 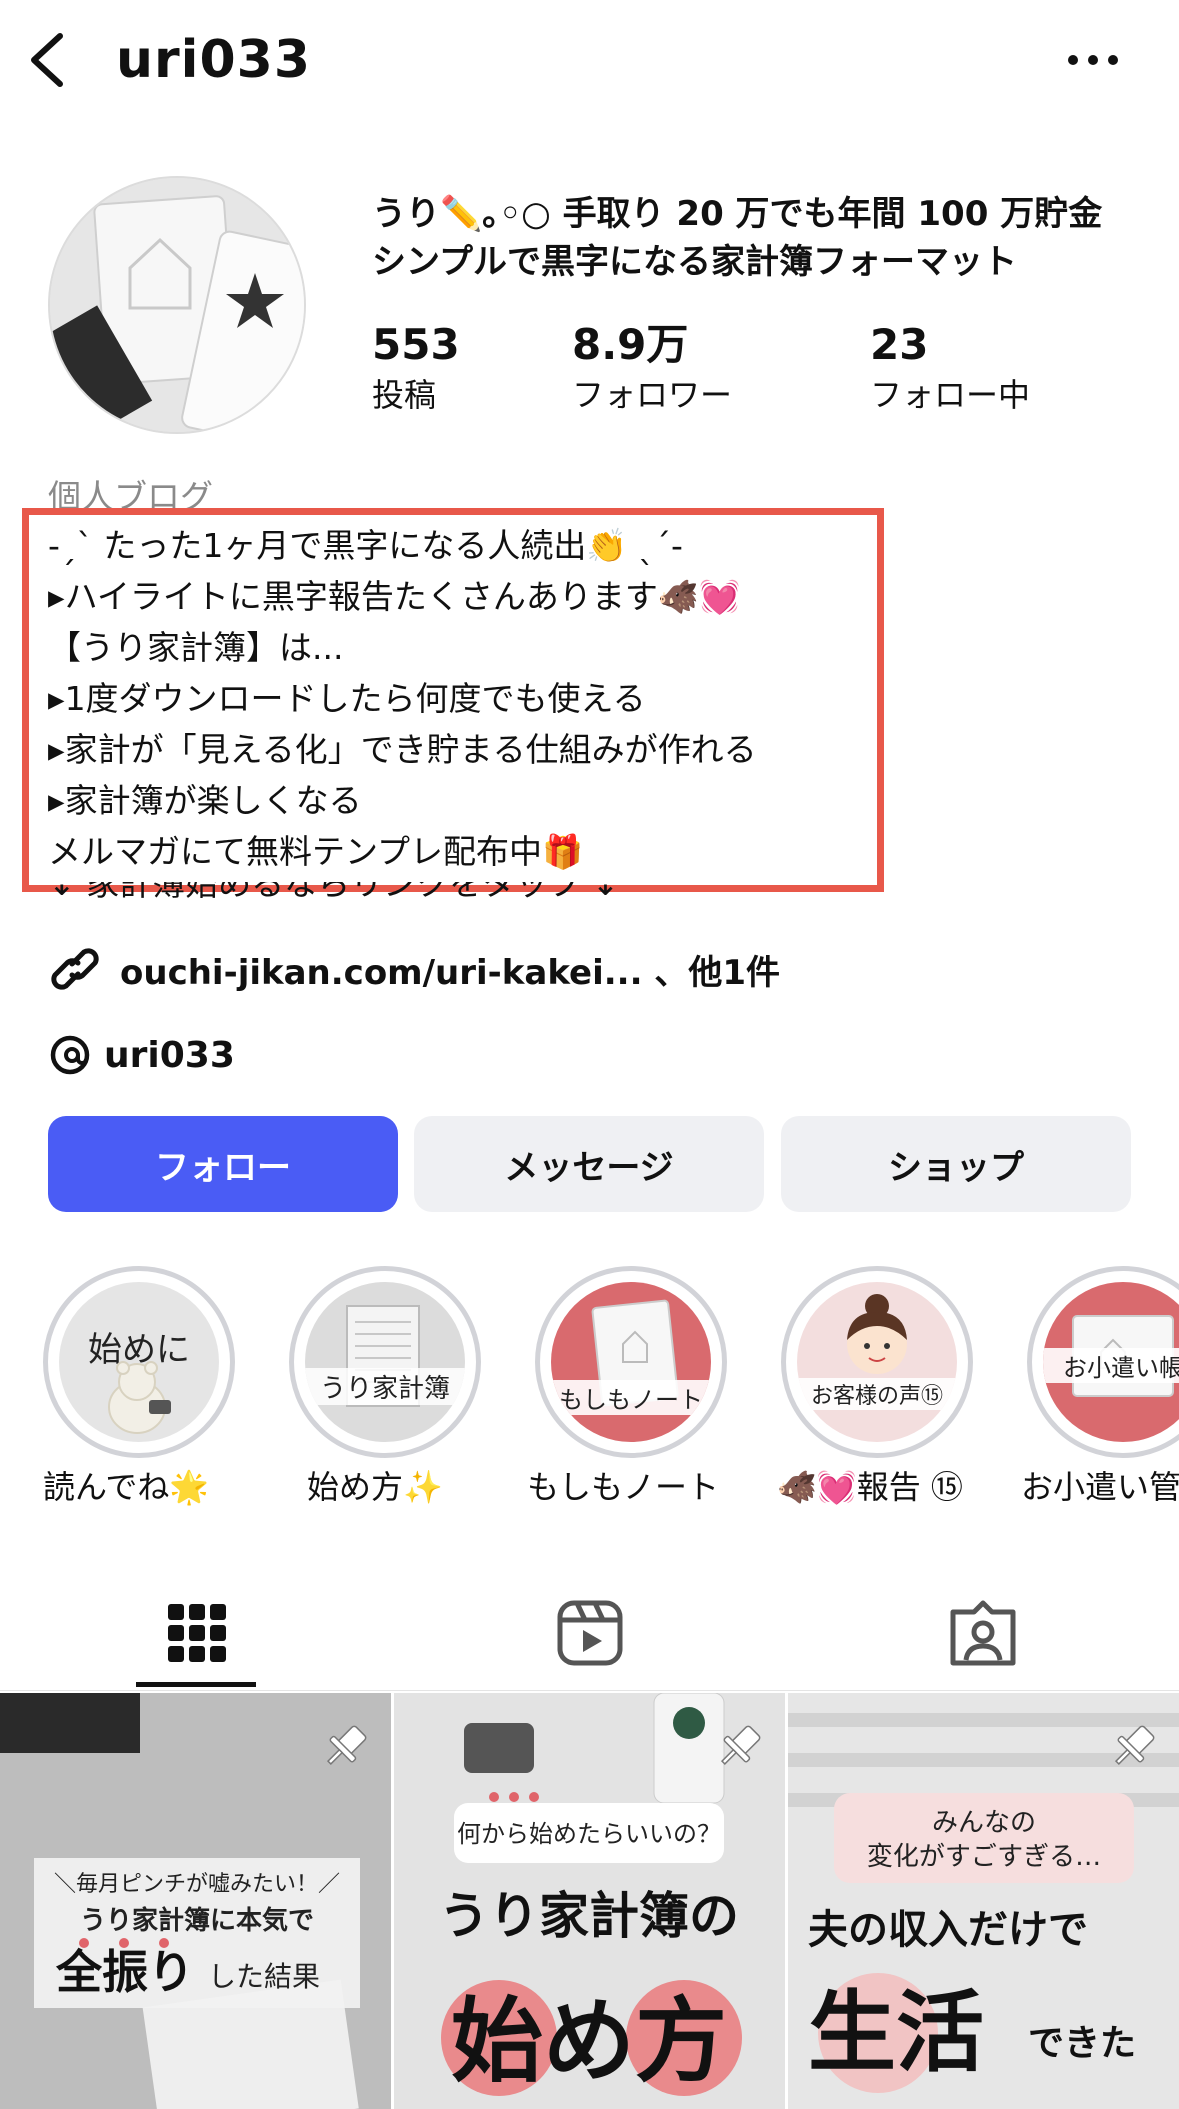 I want to click on stat-following: 23 フォロー中, so click(x=950, y=369).